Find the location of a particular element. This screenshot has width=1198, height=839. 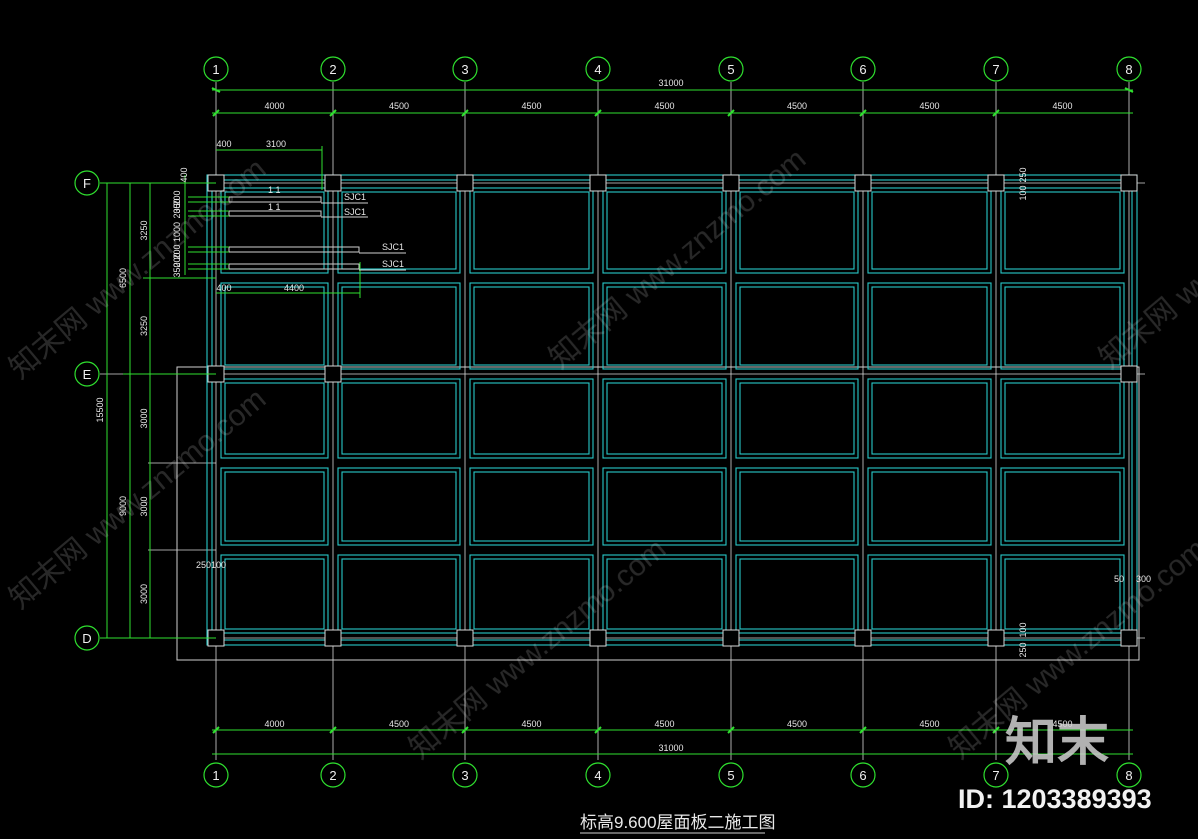

grid-bubble-top: 8 is located at coordinates (1129, 69).